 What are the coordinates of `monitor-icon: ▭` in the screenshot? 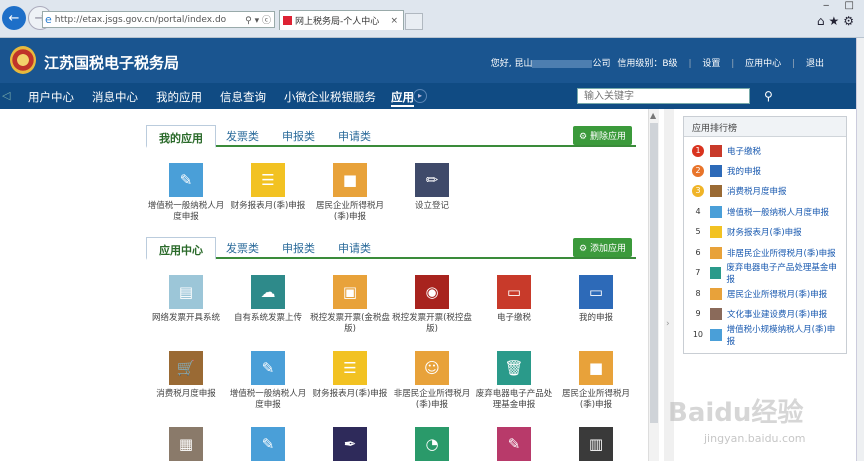 It's located at (514, 292).